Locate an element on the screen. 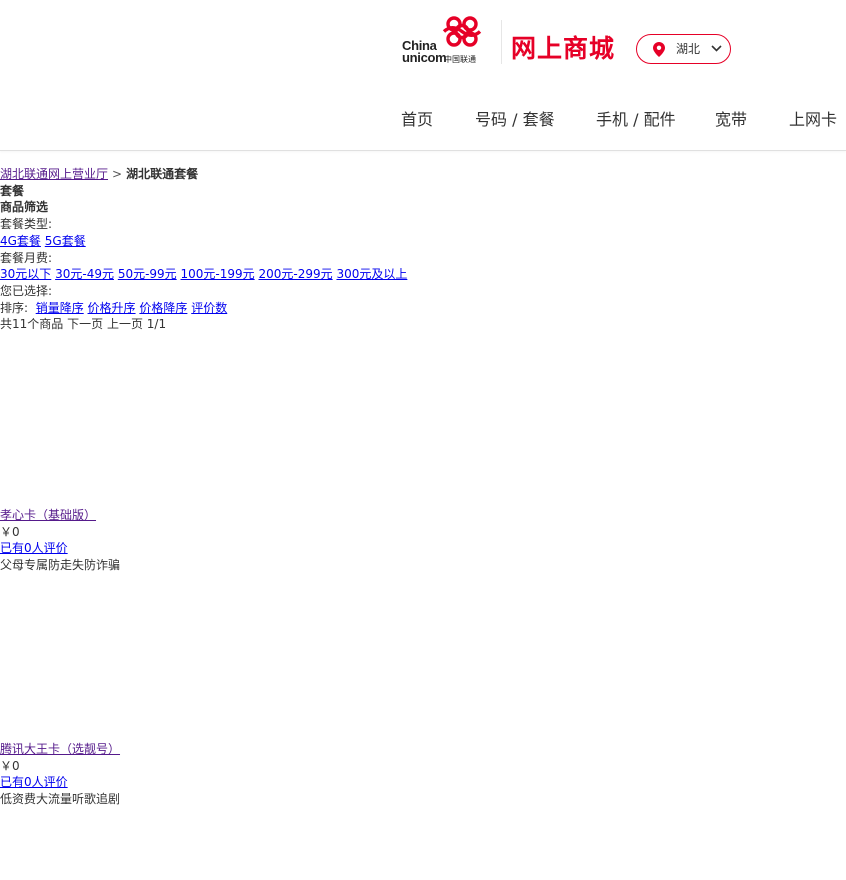 The width and height of the screenshot is (846, 880). nav-item-broadband: 宽带 is located at coordinates (731, 120).